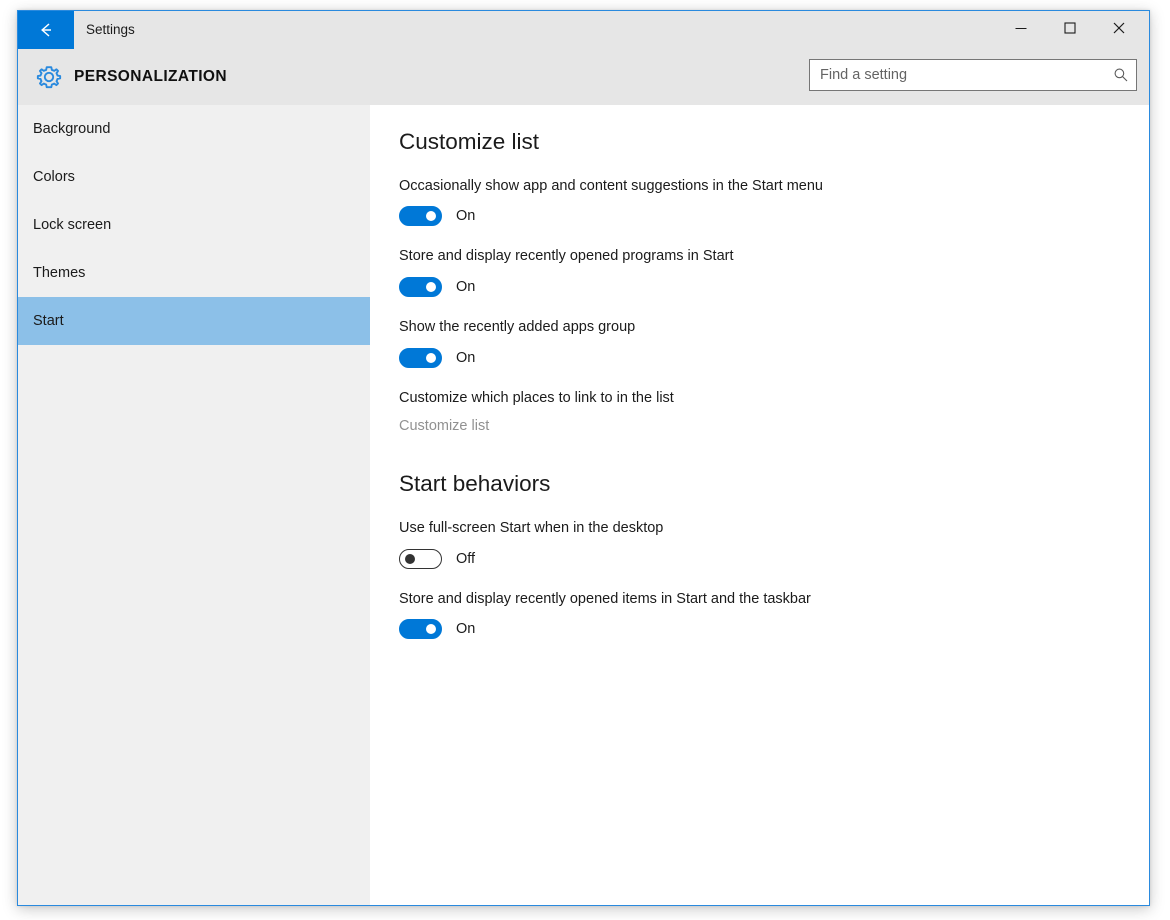 This screenshot has width=1170, height=920. What do you see at coordinates (420, 357) in the screenshot?
I see `toggle-recently-added-apps` at bounding box center [420, 357].